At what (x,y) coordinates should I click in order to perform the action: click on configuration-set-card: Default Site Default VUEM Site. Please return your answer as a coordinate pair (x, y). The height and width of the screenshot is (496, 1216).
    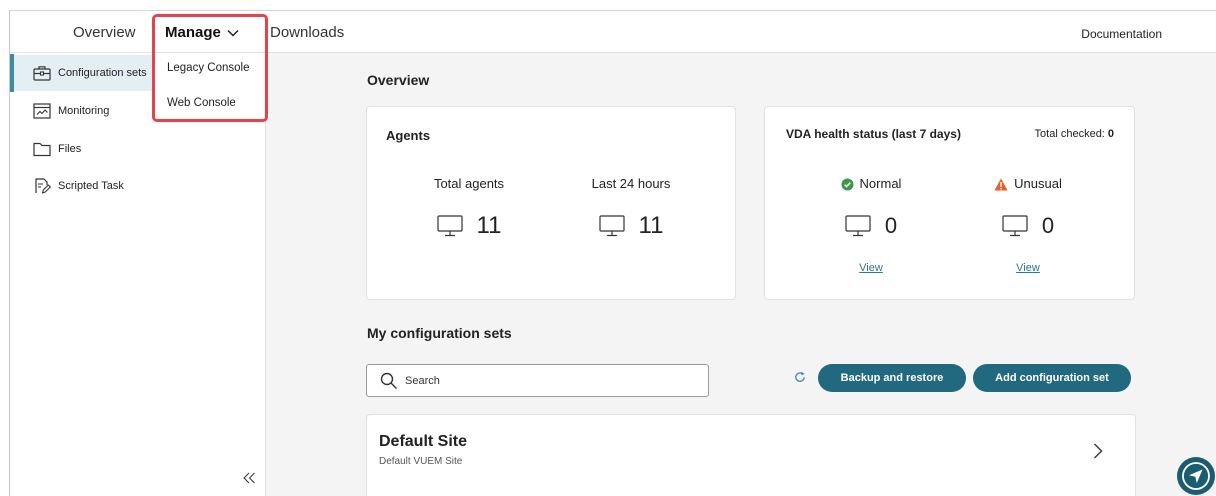
    Looking at the image, I should click on (751, 455).